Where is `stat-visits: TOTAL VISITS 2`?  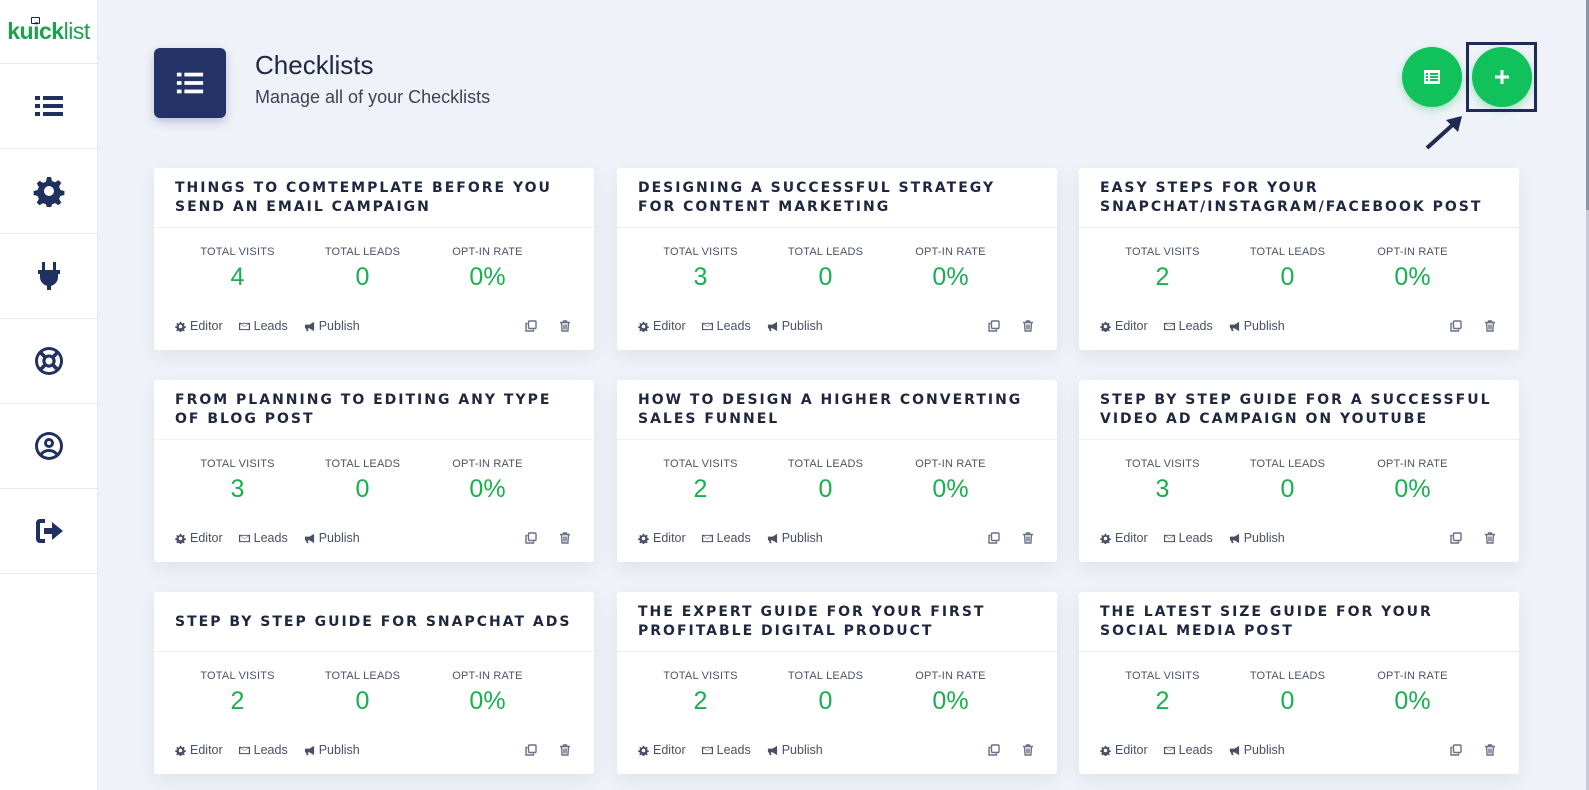
stat-visits: TOTAL VISITS 2 is located at coordinates (700, 481).